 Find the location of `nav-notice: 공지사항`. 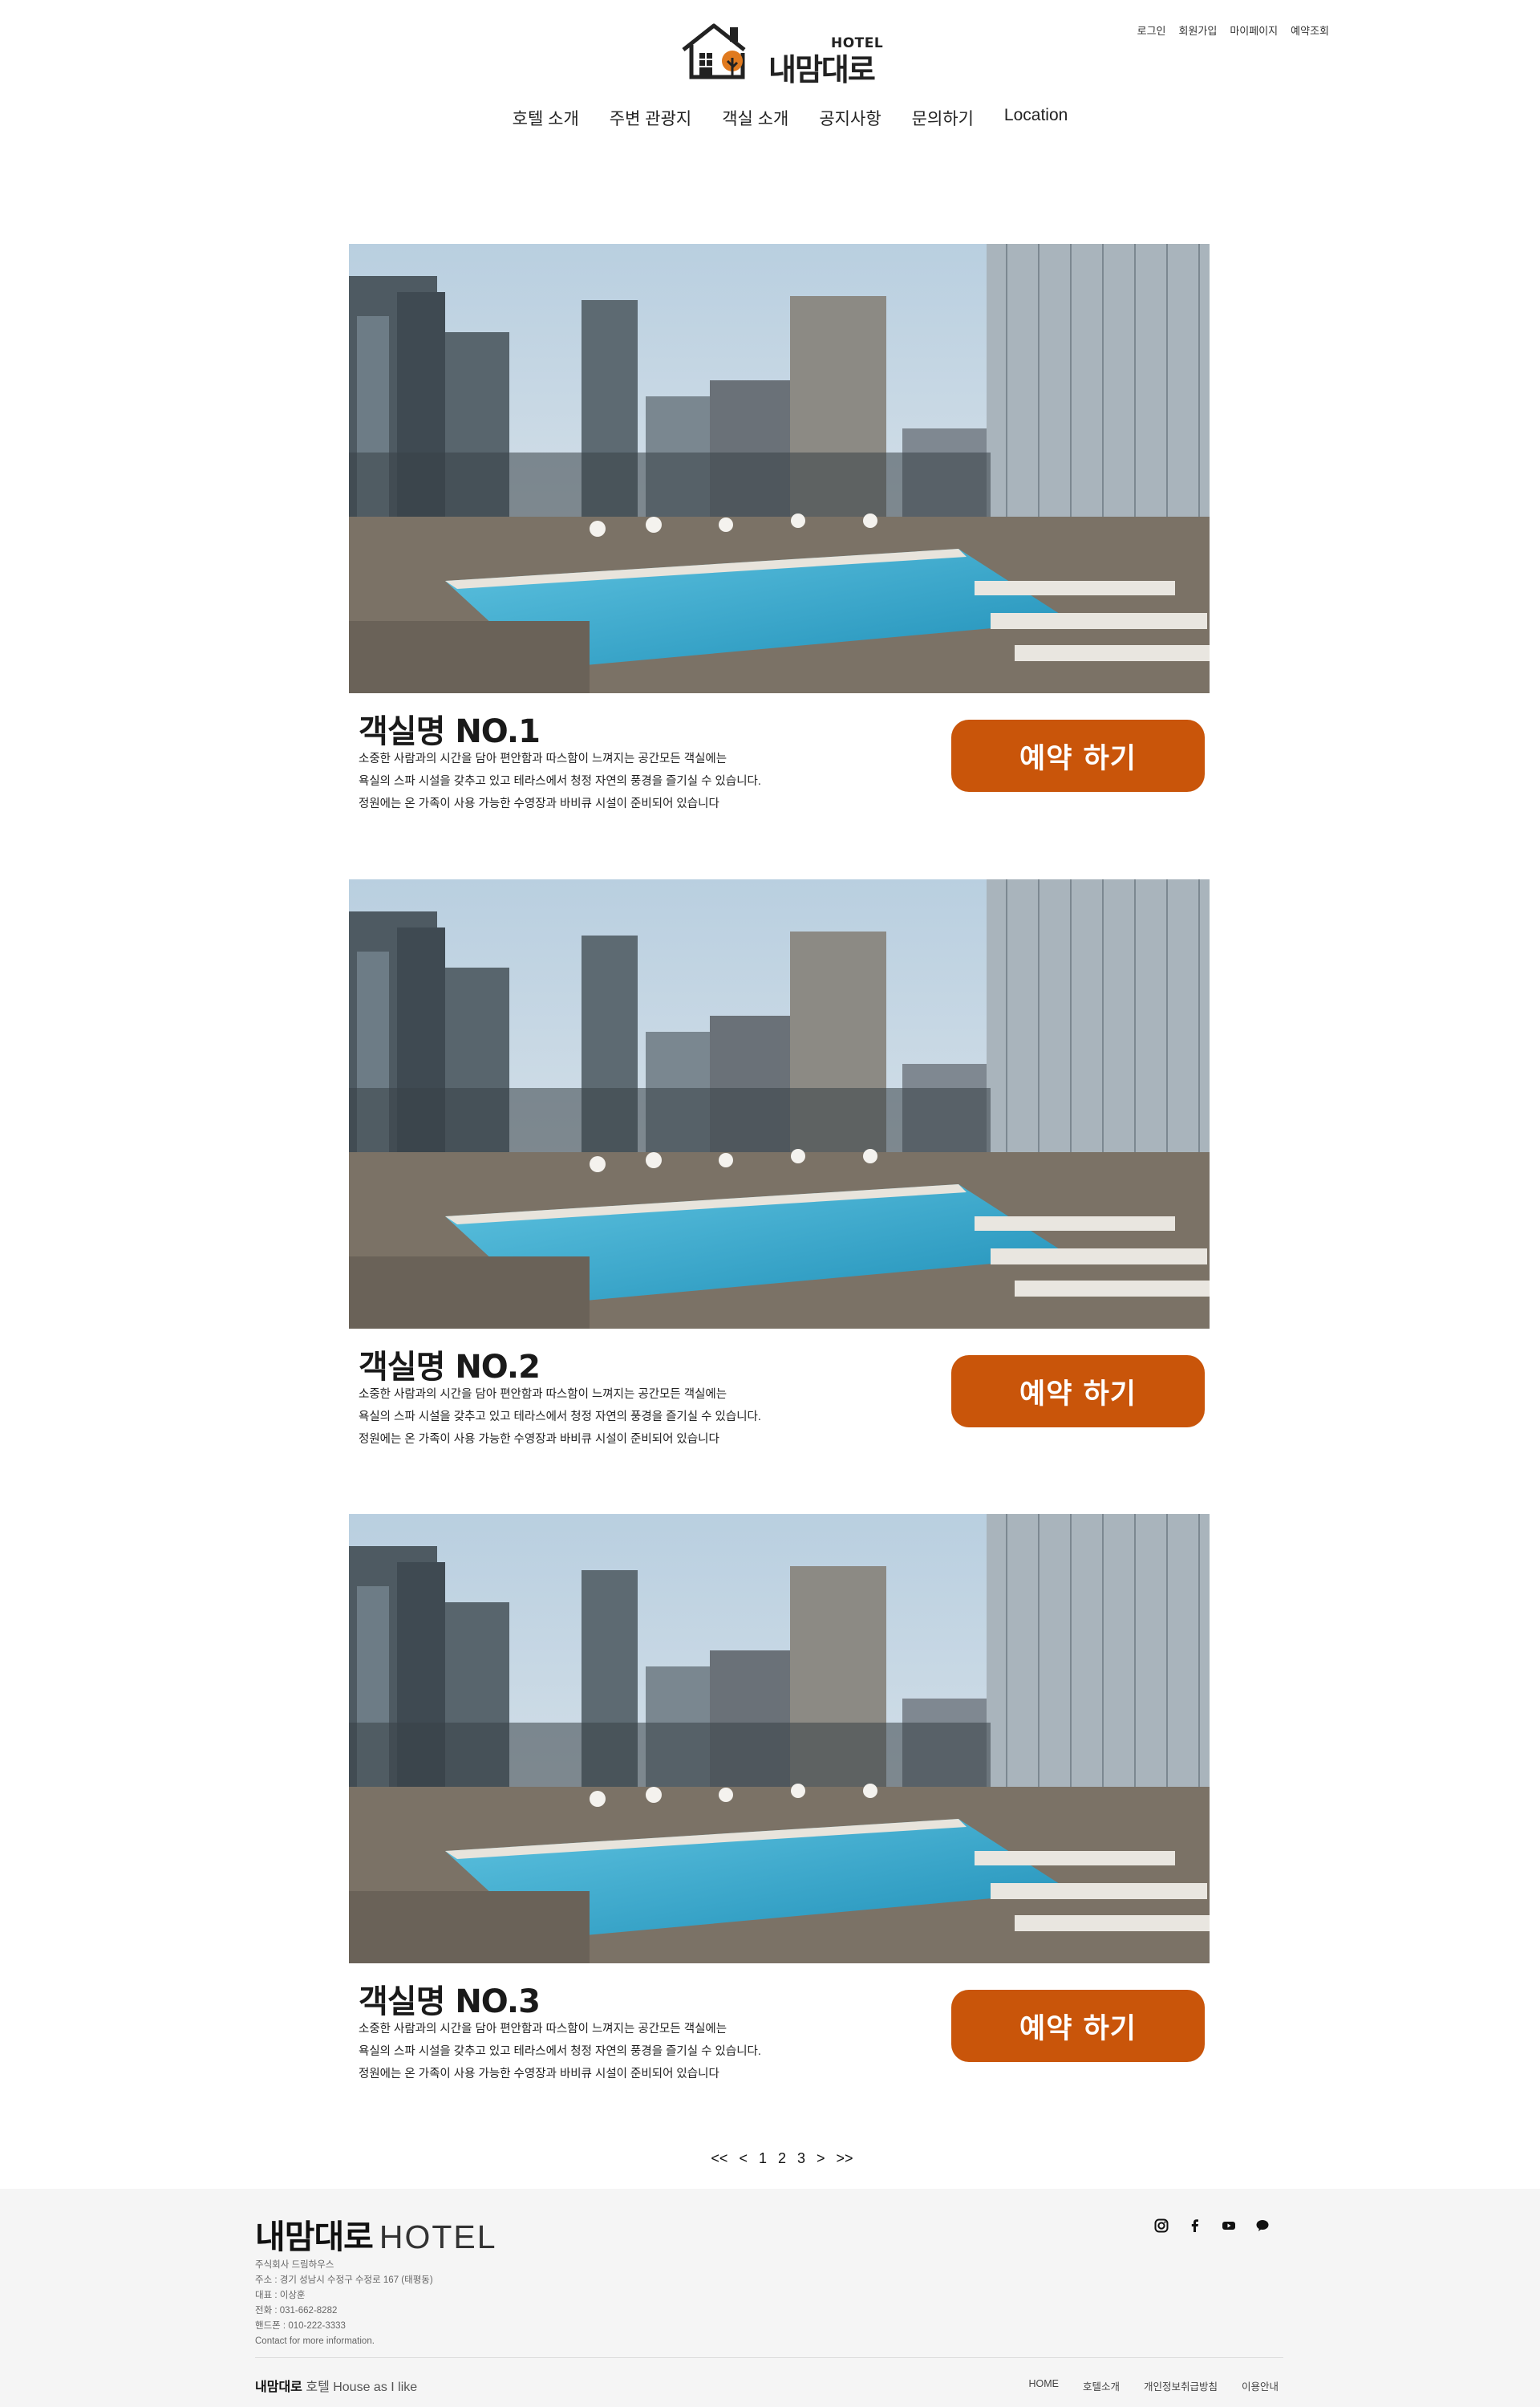

nav-notice: 공지사항 is located at coordinates (850, 118).